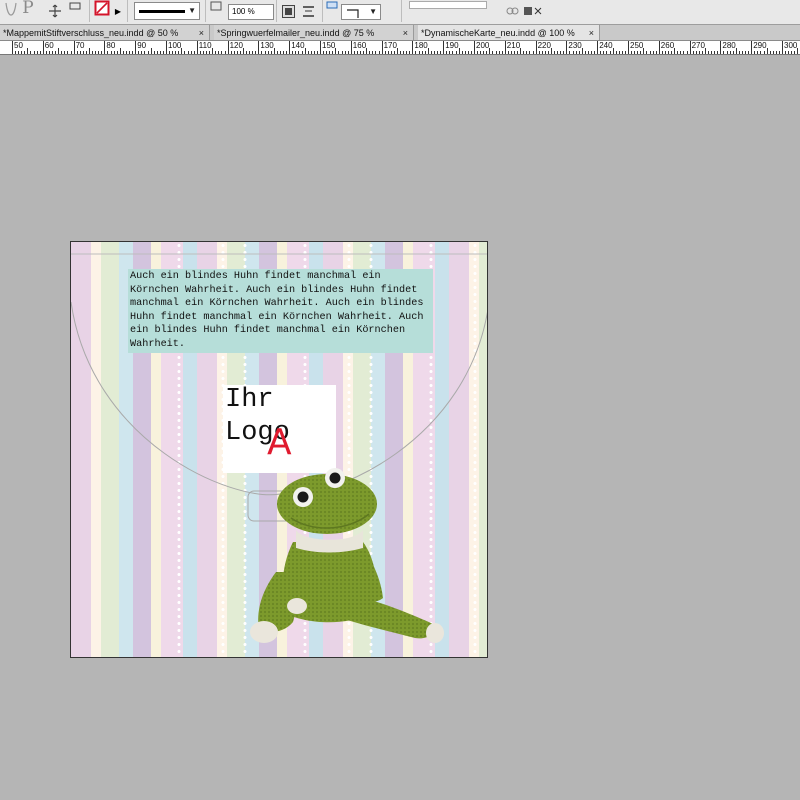 The image size is (800, 800). What do you see at coordinates (205, 45) in the screenshot?
I see `ruler-label: 110` at bounding box center [205, 45].